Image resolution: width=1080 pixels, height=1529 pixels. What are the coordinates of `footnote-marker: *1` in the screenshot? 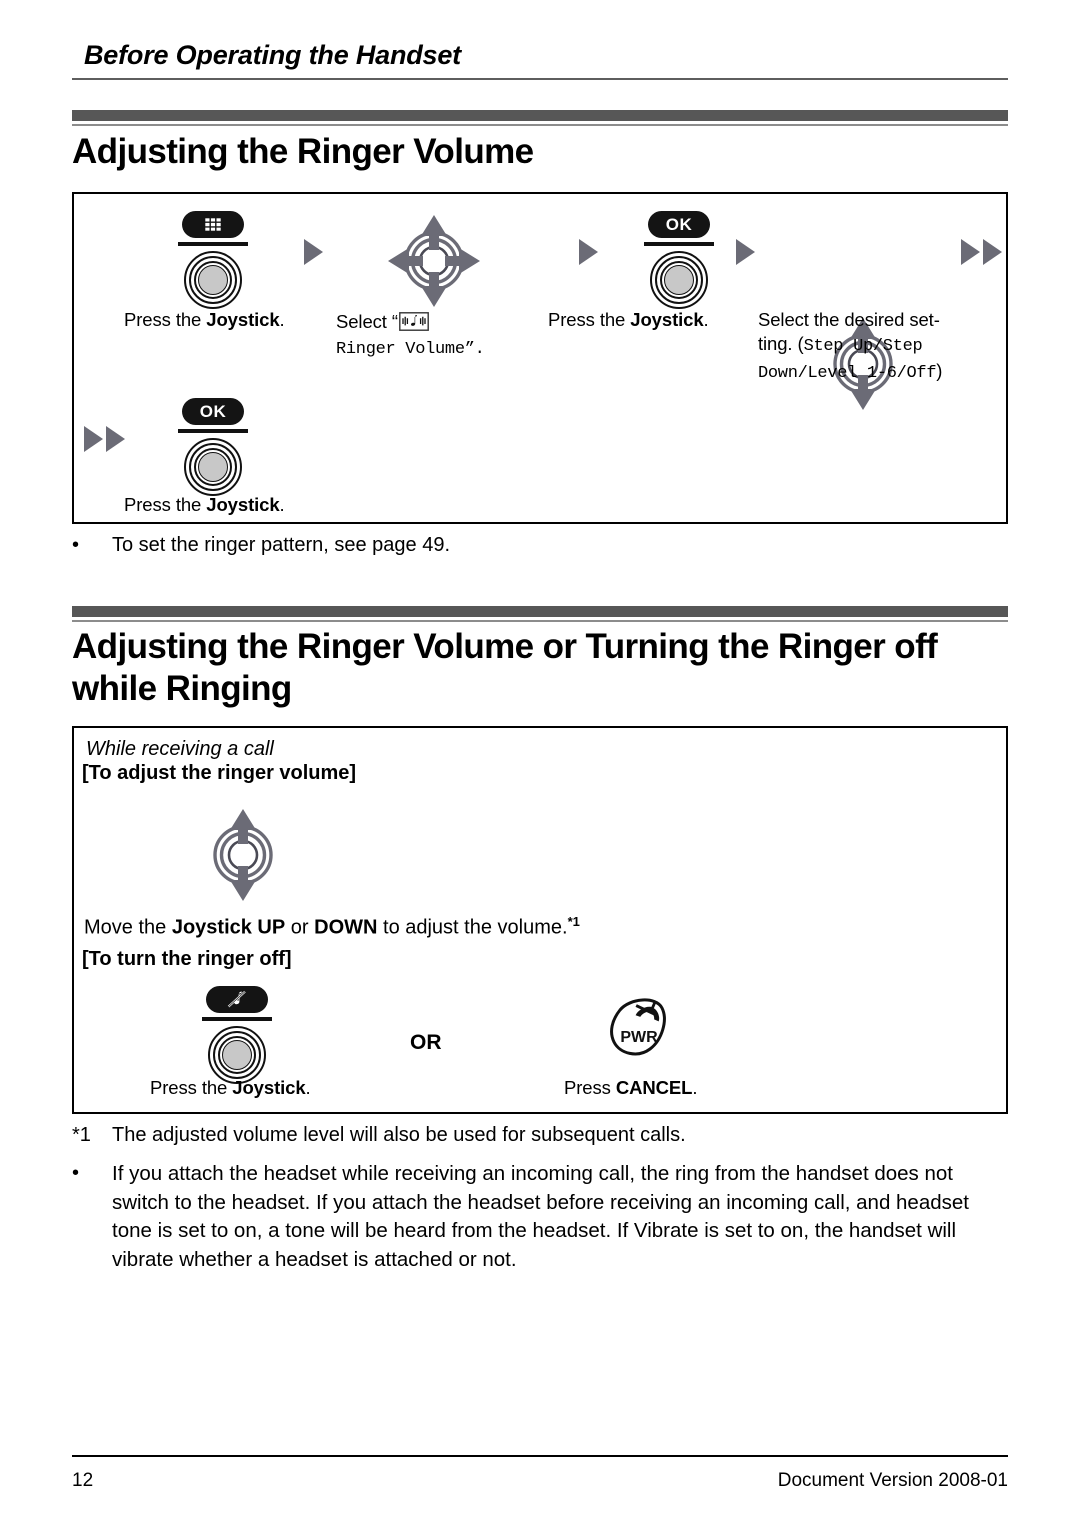 It's located at (81, 1135).